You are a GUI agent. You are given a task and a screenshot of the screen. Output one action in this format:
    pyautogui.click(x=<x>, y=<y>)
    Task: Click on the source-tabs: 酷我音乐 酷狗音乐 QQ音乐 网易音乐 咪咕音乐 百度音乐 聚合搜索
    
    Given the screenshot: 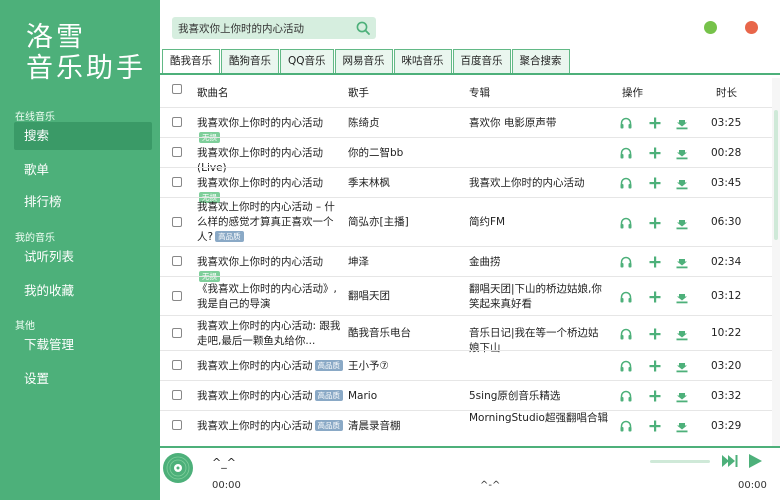 What is the action you would take?
    pyautogui.click(x=366, y=61)
    